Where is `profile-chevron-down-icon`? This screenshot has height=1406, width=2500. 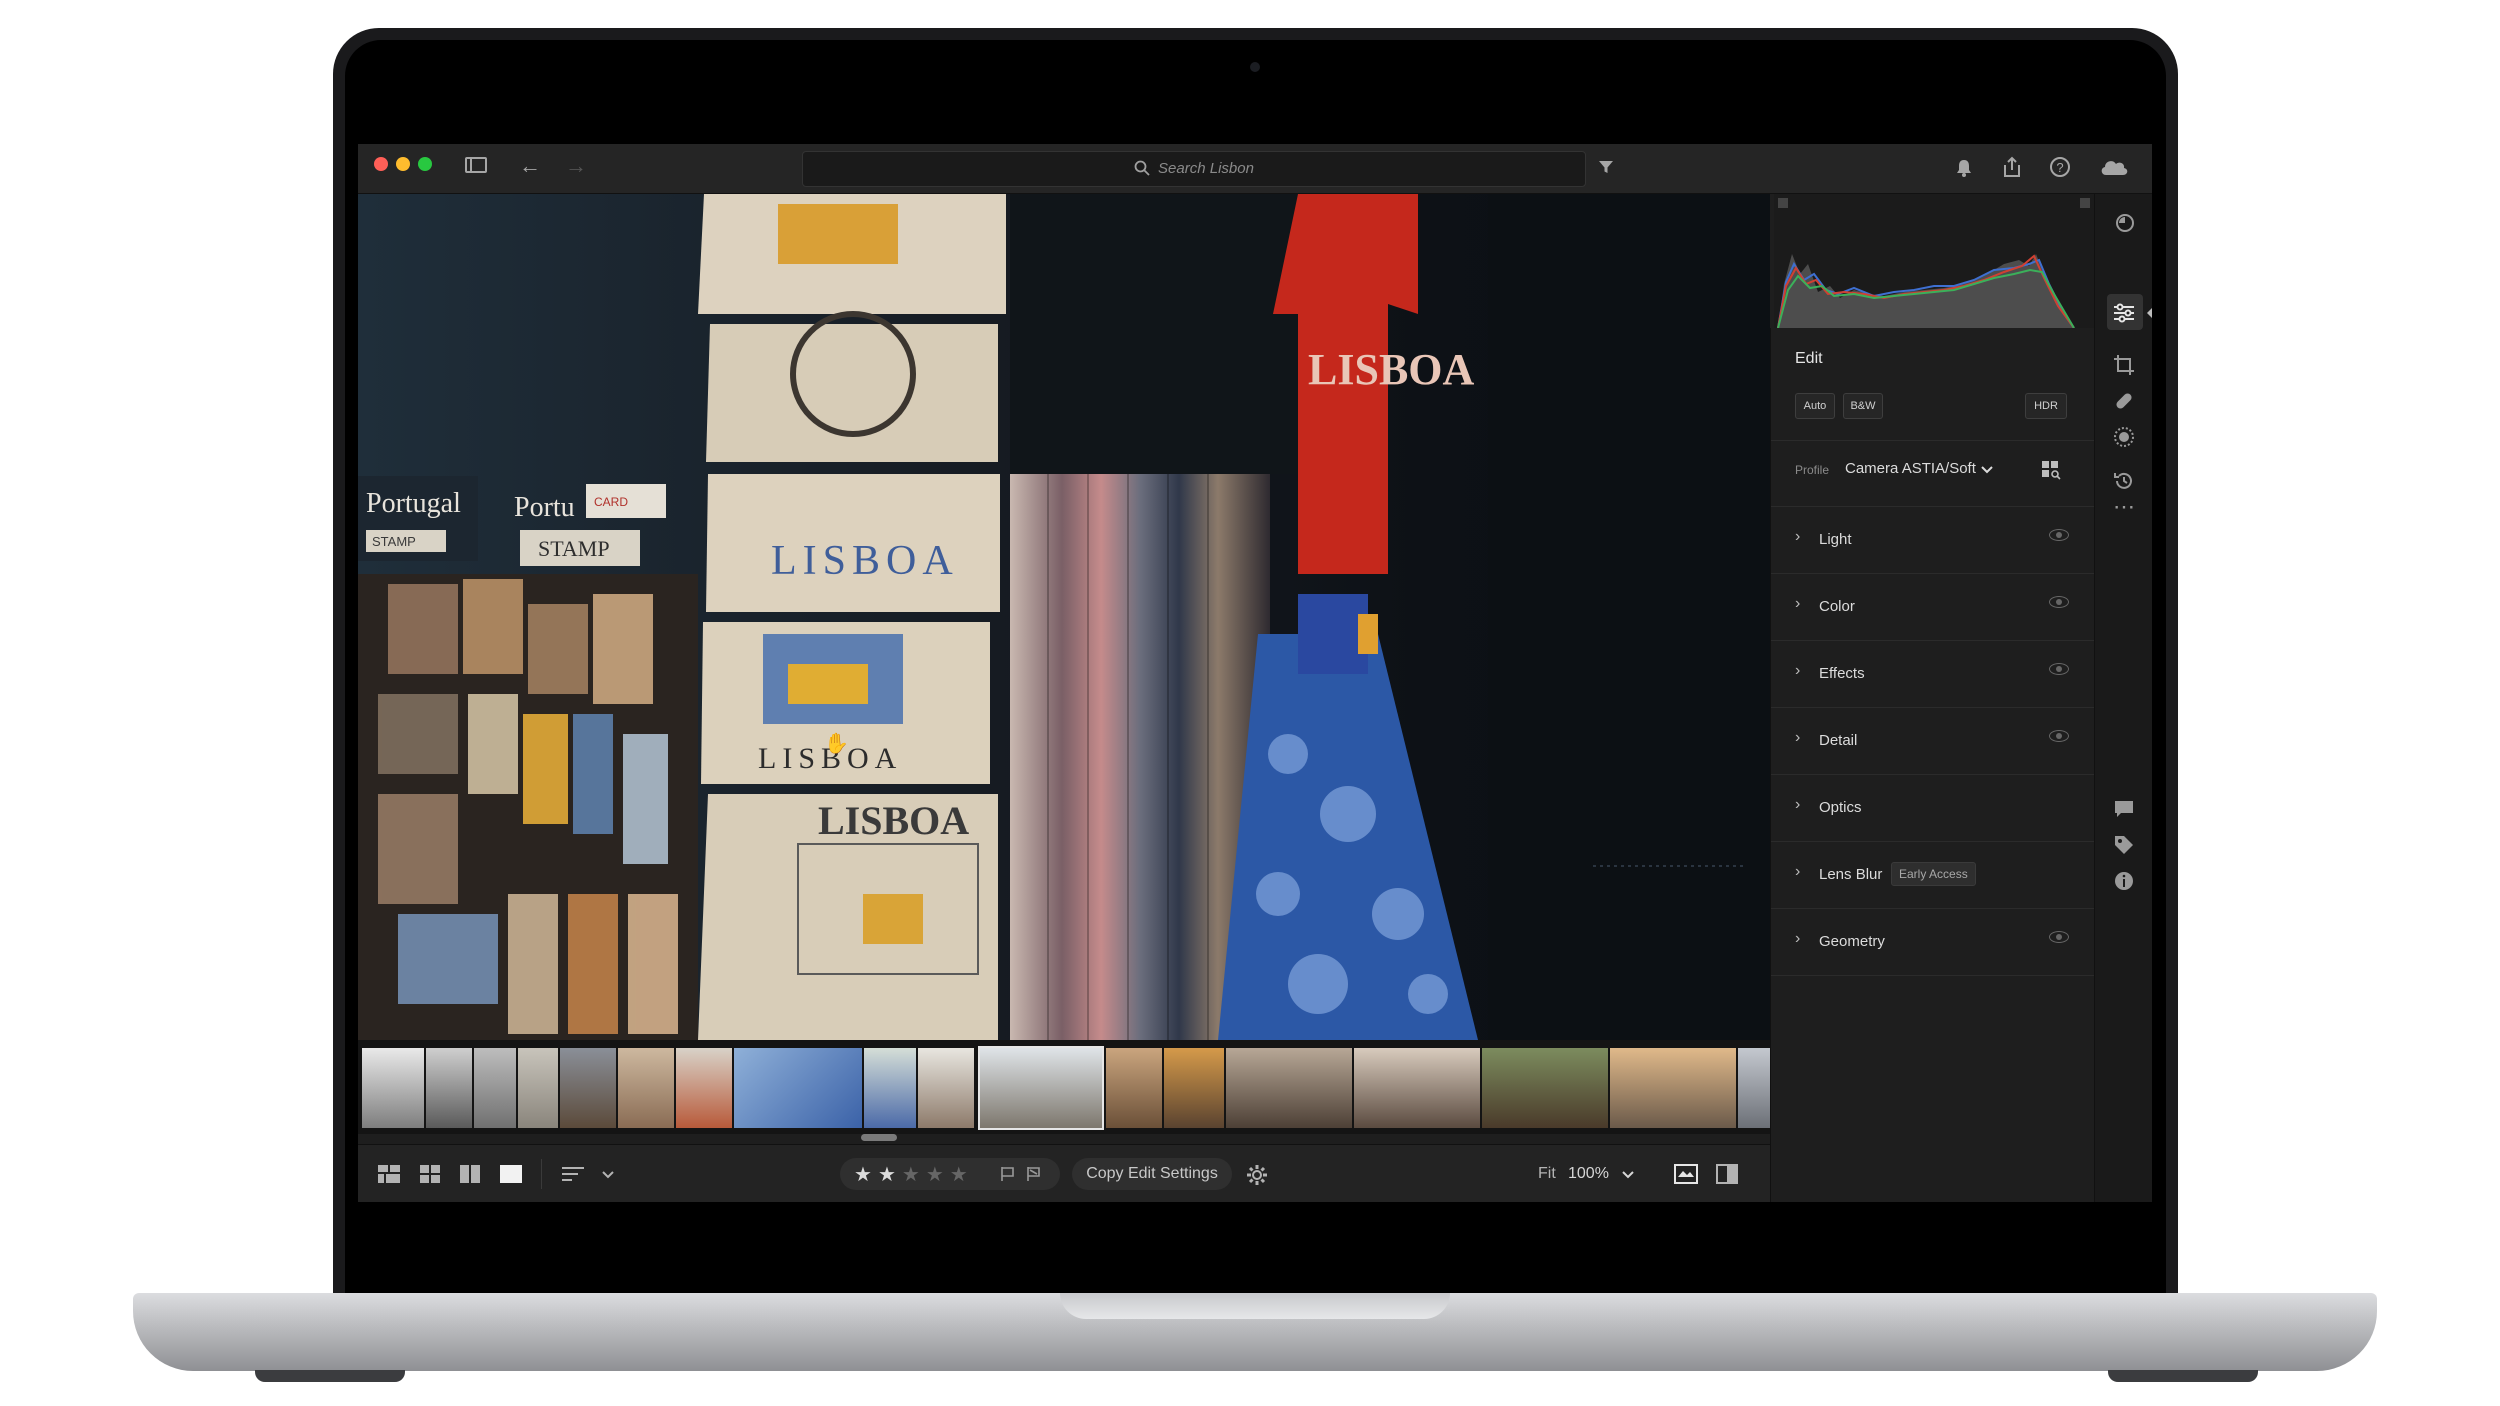
profile-chevron-down-icon is located at coordinates (1987, 470).